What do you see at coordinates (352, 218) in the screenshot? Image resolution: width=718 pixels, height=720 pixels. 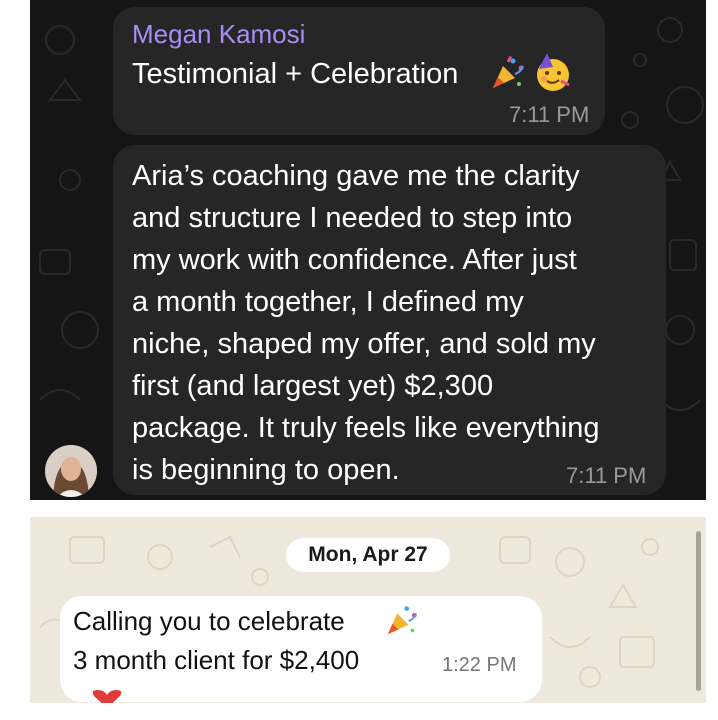 I see `message-line: and structure I needed to step into` at bounding box center [352, 218].